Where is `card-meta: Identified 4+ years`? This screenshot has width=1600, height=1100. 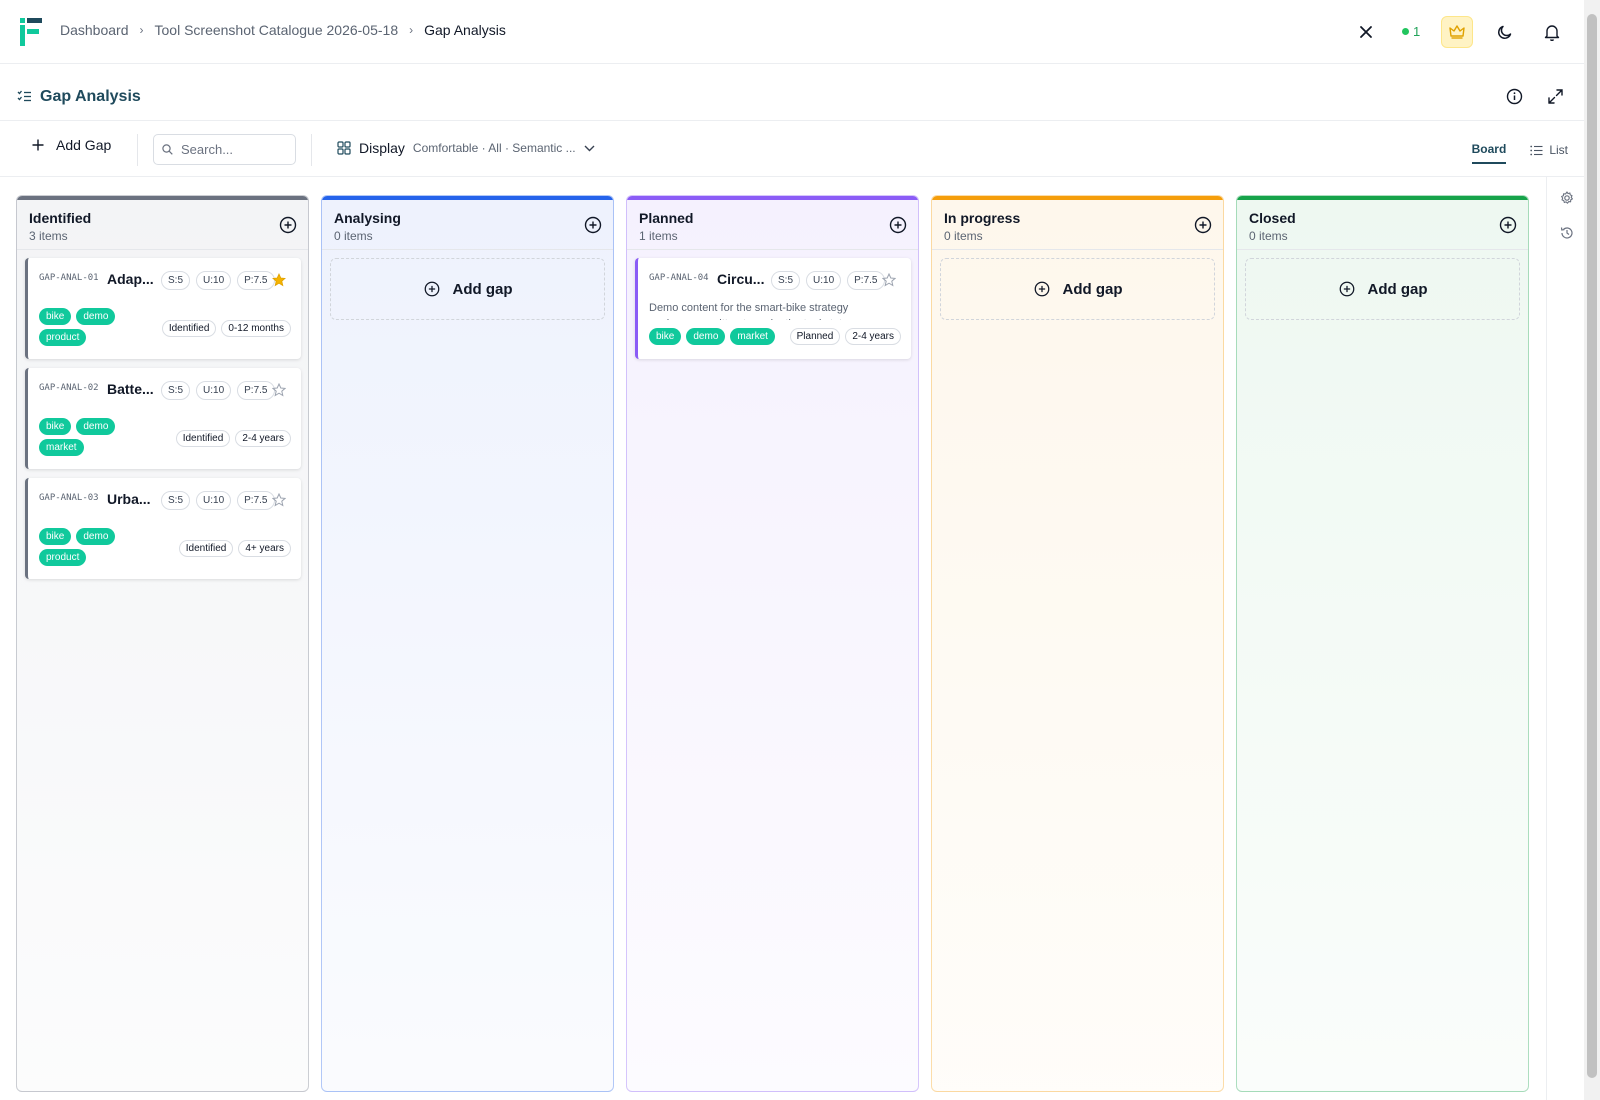 card-meta: Identified 4+ years is located at coordinates (234, 548).